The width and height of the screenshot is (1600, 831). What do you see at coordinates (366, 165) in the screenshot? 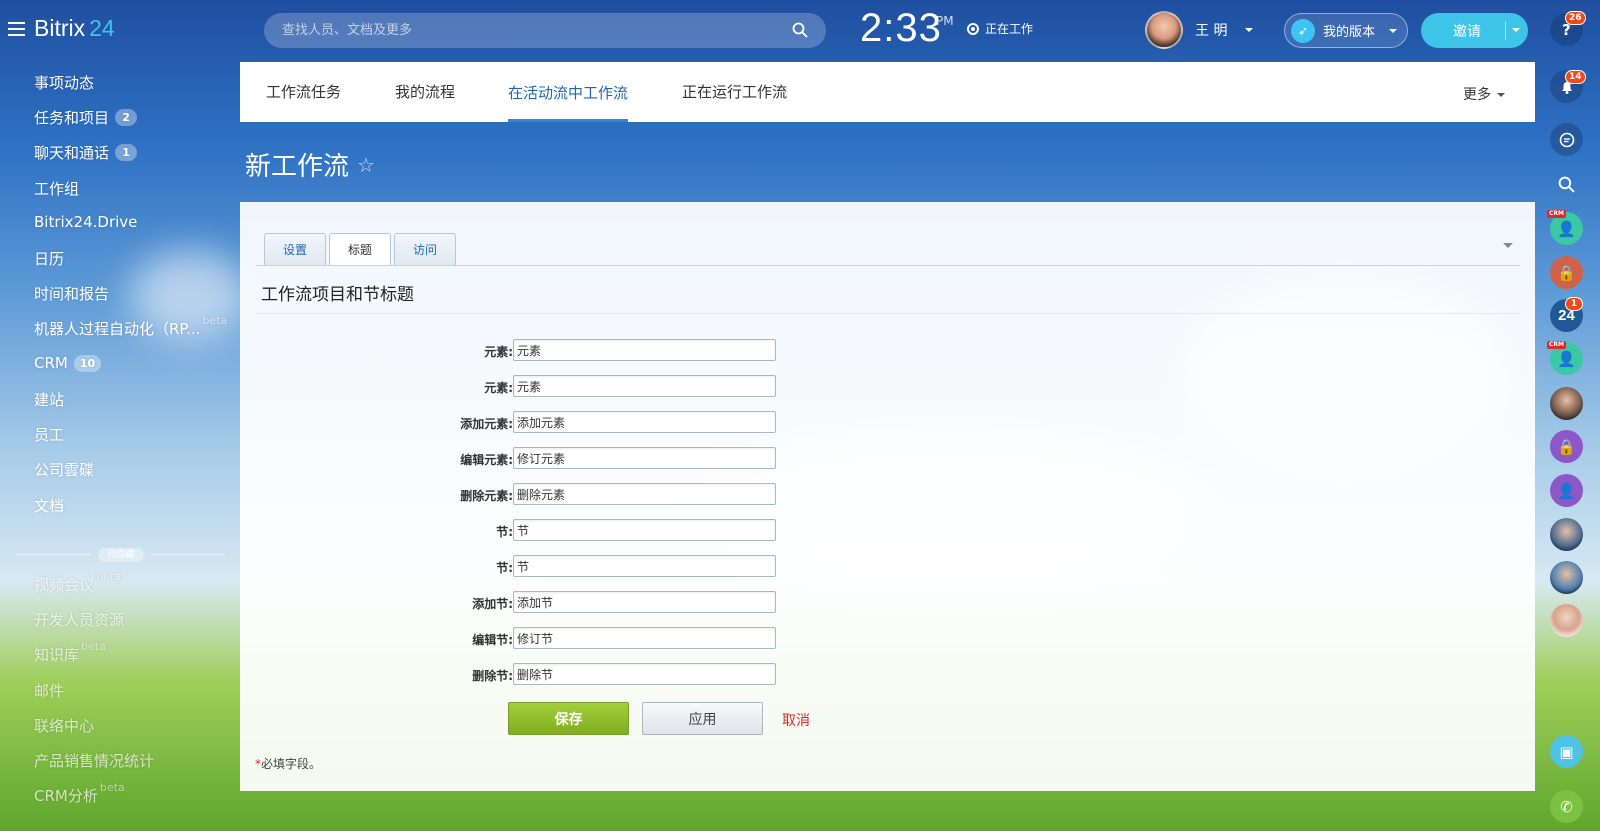
I see `star-icon: ☆` at bounding box center [366, 165].